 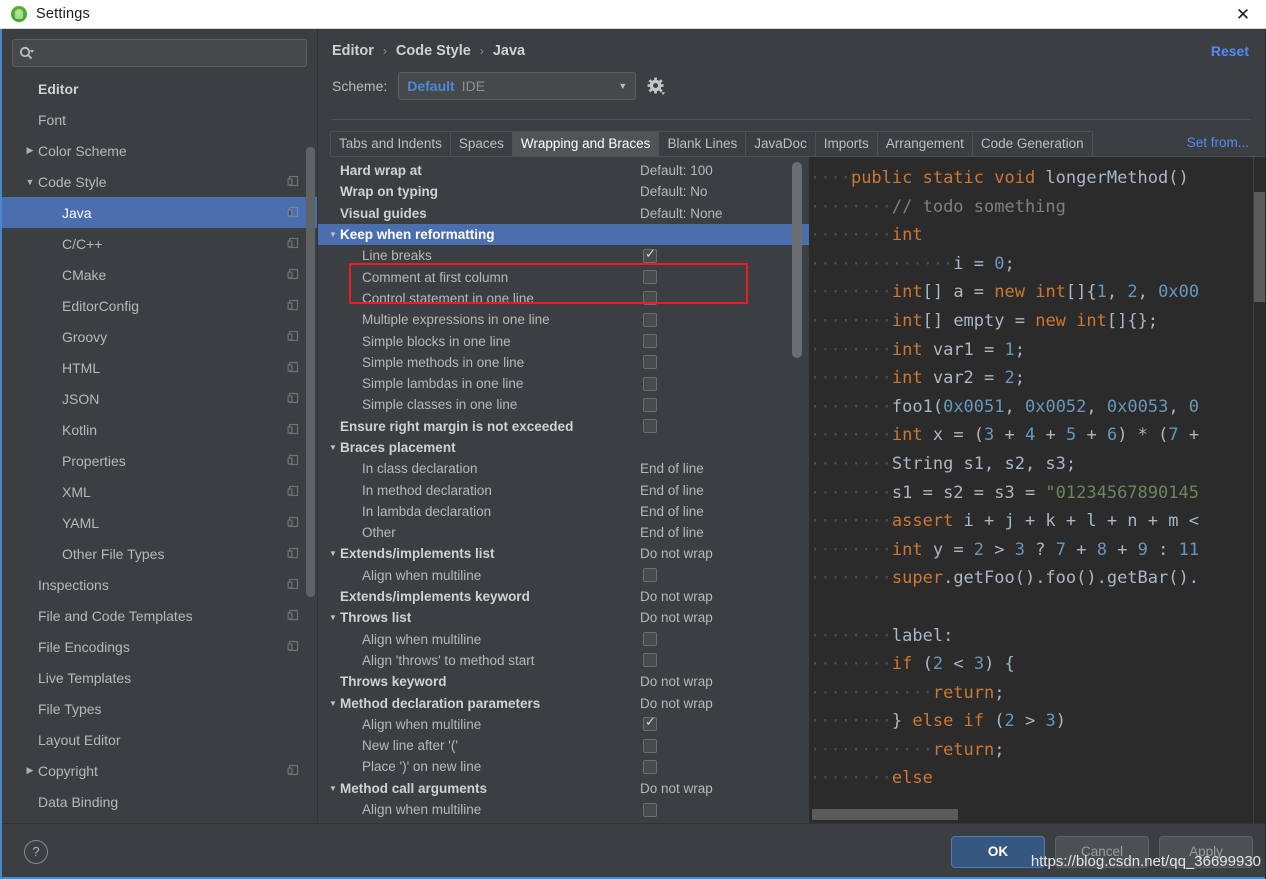 I want to click on option-row-in-method-declaration: In method declaration End of line, so click(x=563, y=489).